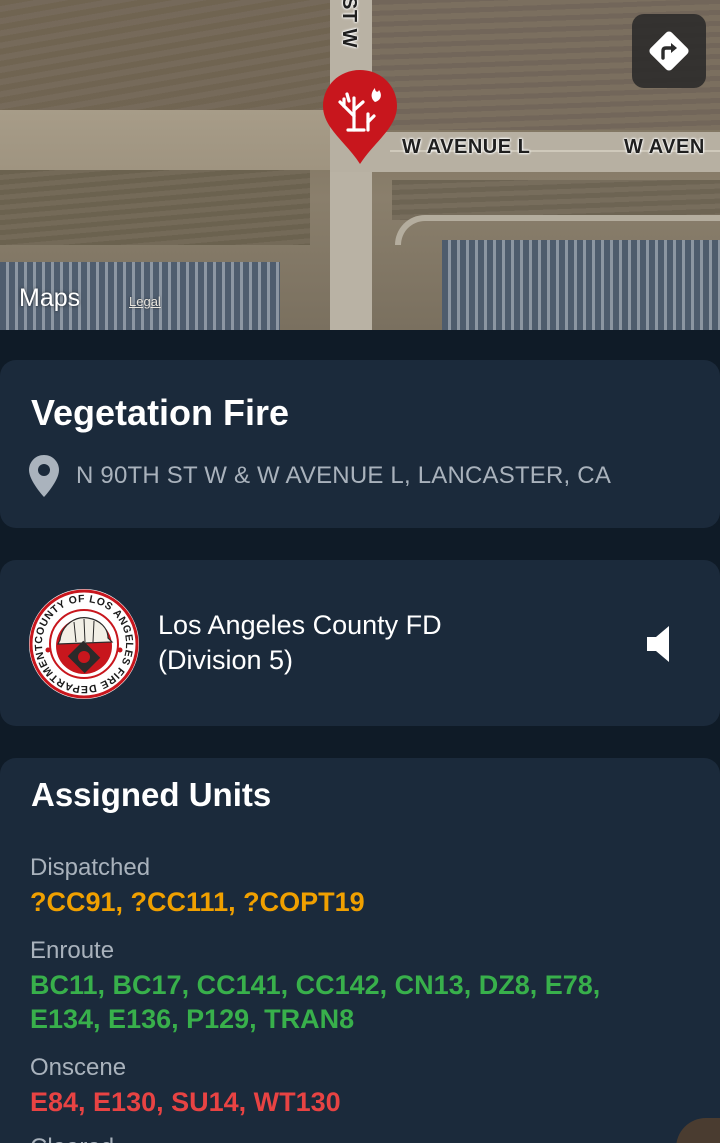  I want to click on dispatched-label: Dispatched, so click(90, 867).